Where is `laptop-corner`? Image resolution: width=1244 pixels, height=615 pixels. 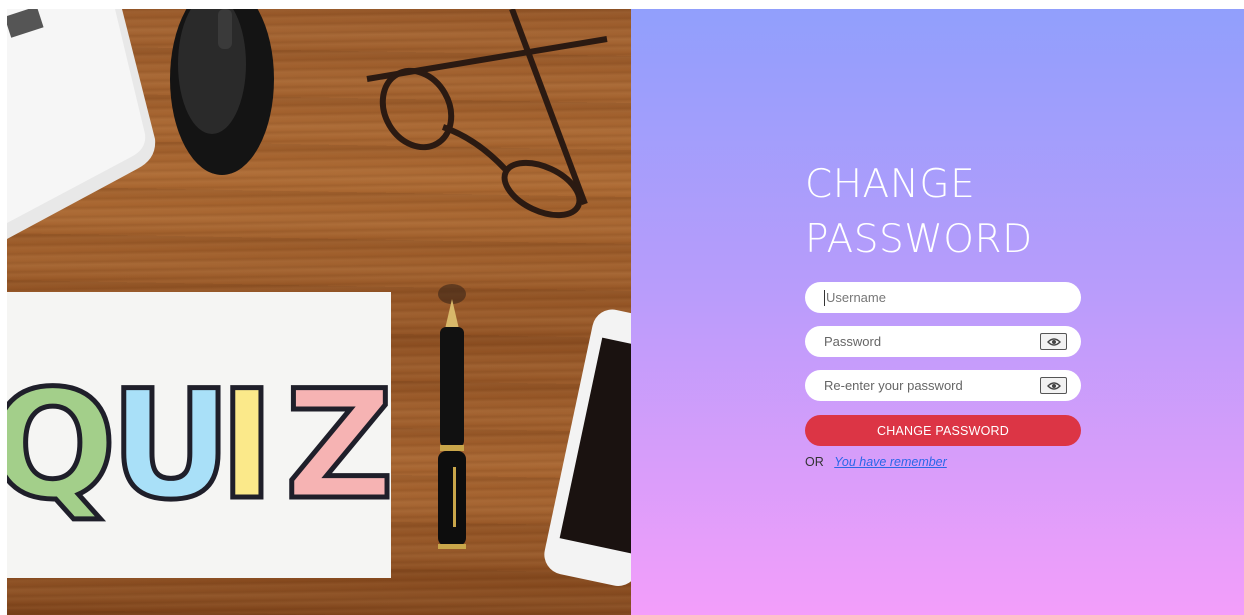
laptop-corner is located at coordinates (81, 124).